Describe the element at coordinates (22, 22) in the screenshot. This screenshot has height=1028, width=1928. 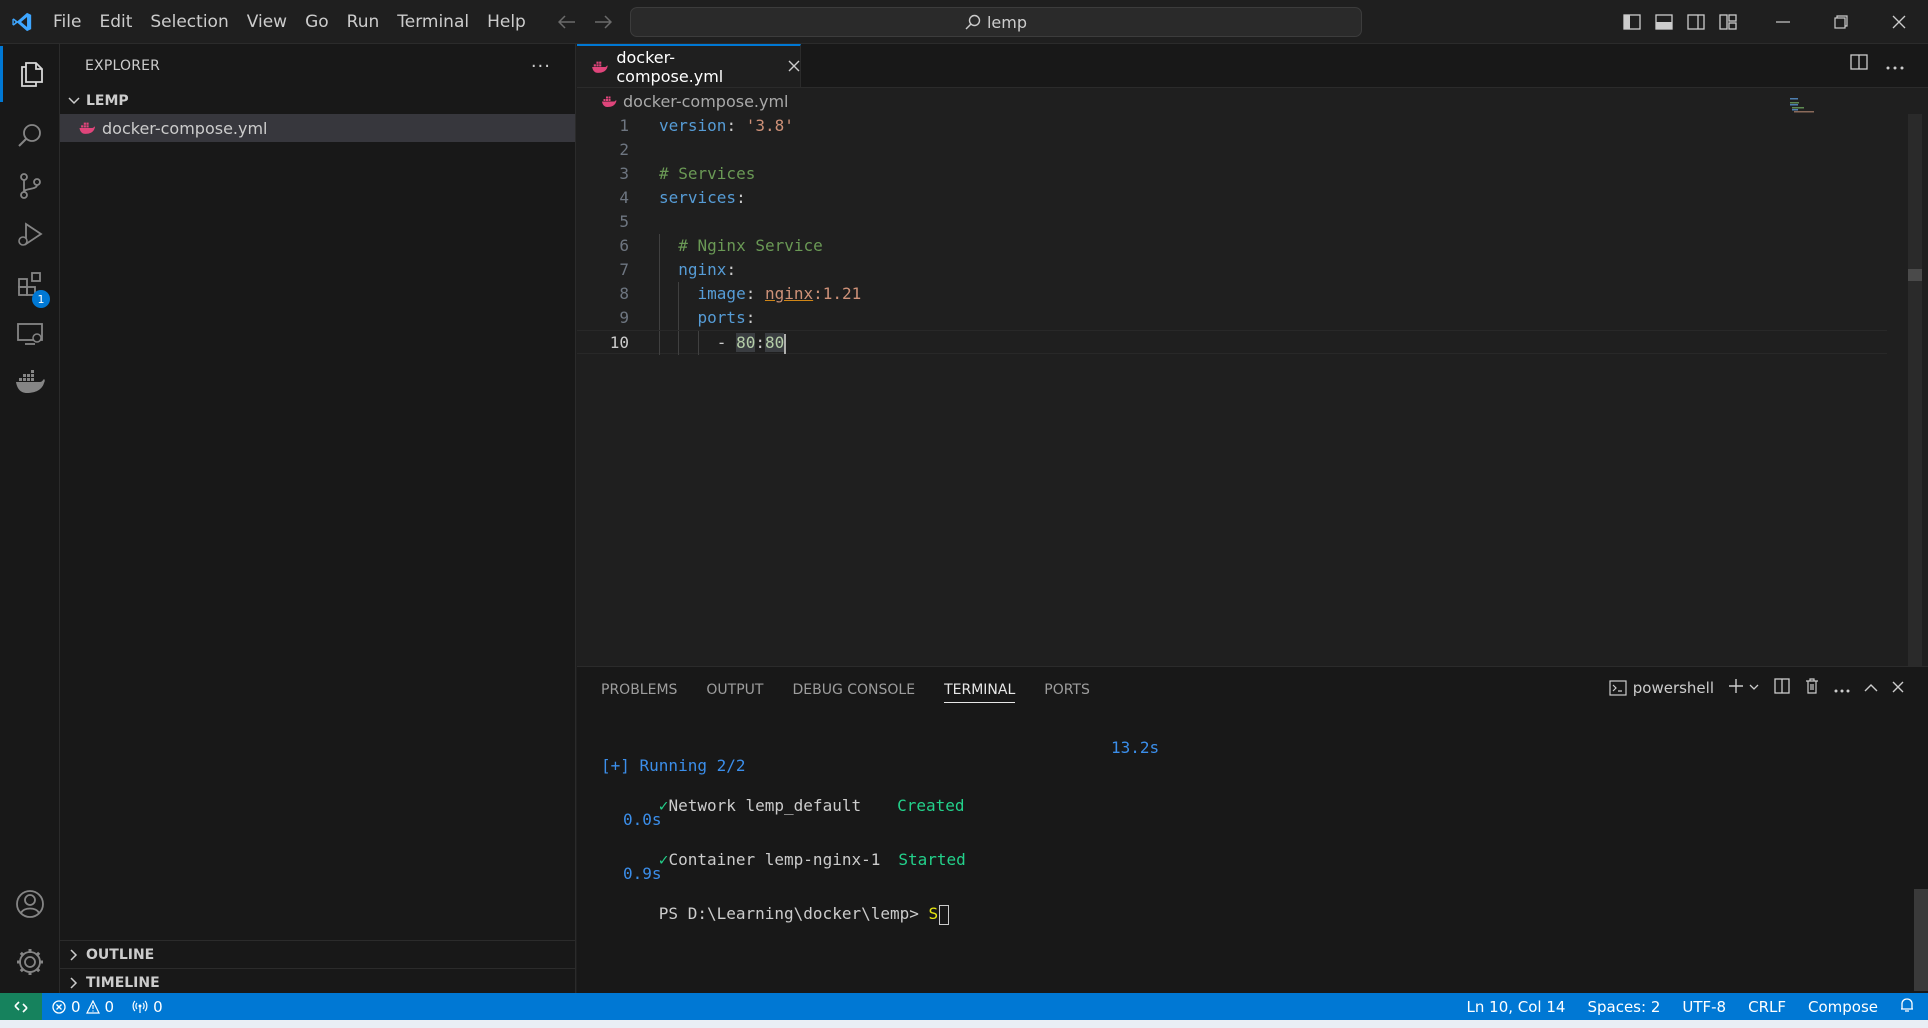
I see `vscode-logo-icon` at that location.